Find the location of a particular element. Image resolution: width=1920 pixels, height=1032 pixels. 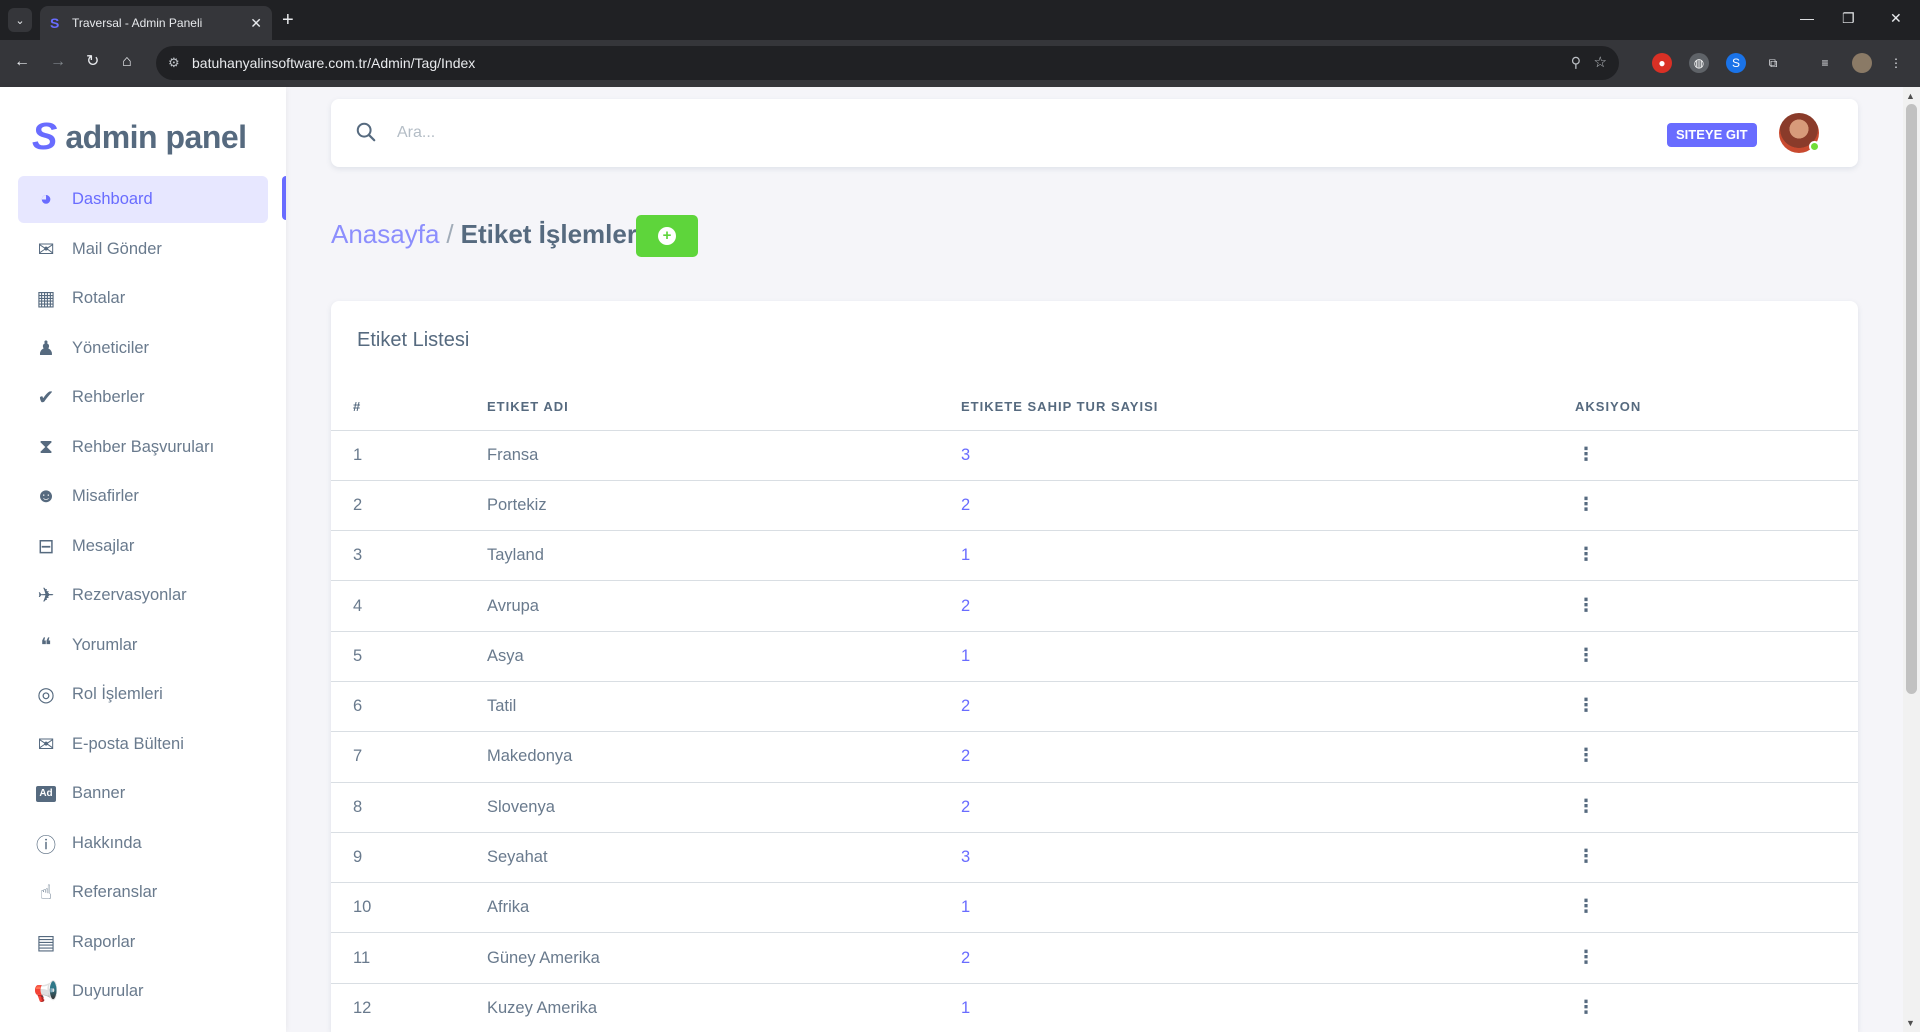

active-indicator is located at coordinates (284, 198).